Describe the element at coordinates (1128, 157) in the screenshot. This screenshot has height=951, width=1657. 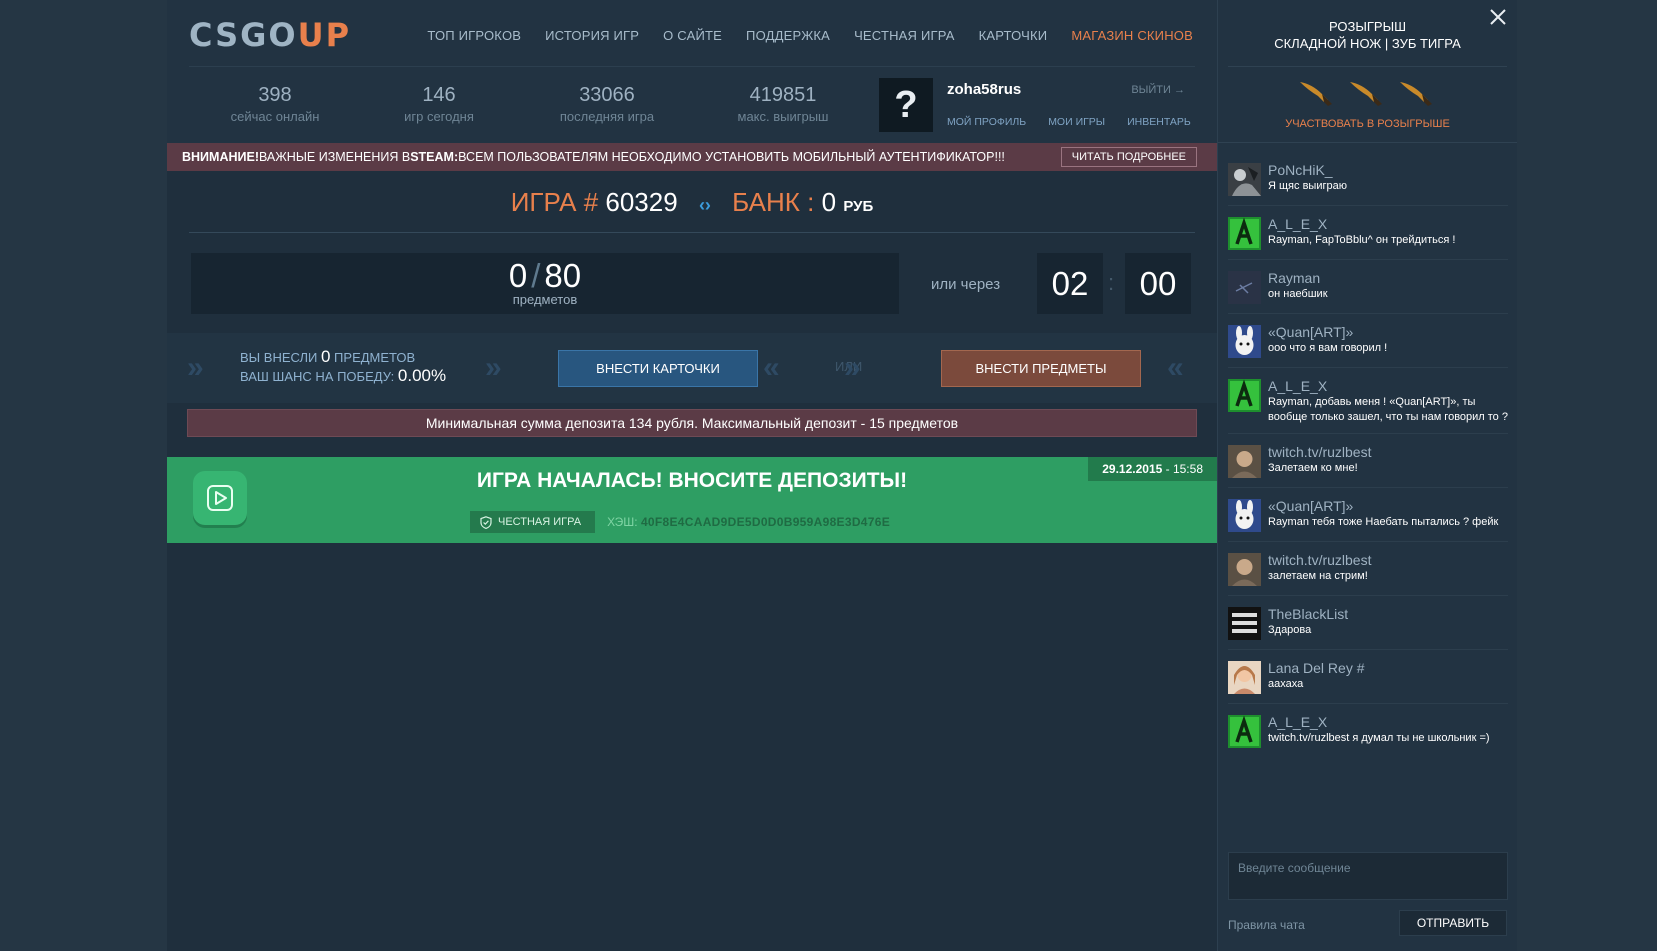
I see `read-more-button: ЧИТАТЬ ПОДРОБНЕЕ` at that location.